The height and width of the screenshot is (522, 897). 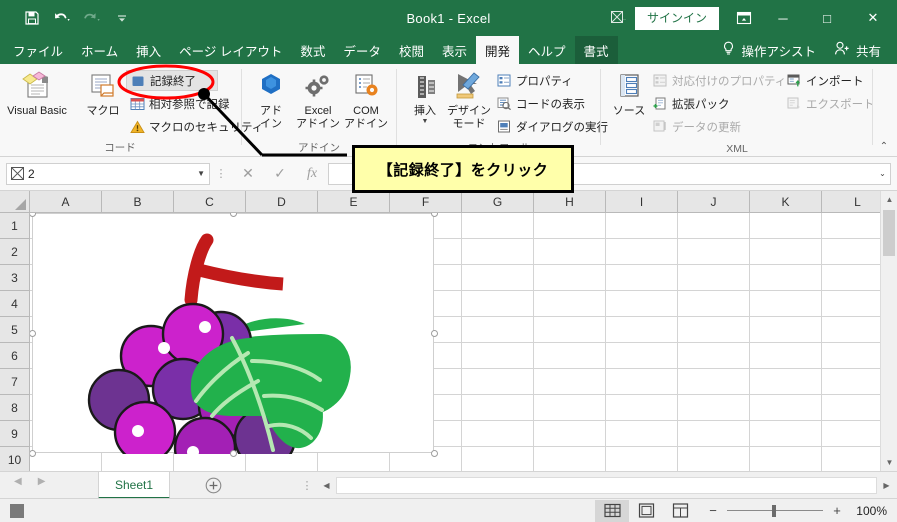 I want to click on next-sheet-button: ▶, so click(x=42, y=481).